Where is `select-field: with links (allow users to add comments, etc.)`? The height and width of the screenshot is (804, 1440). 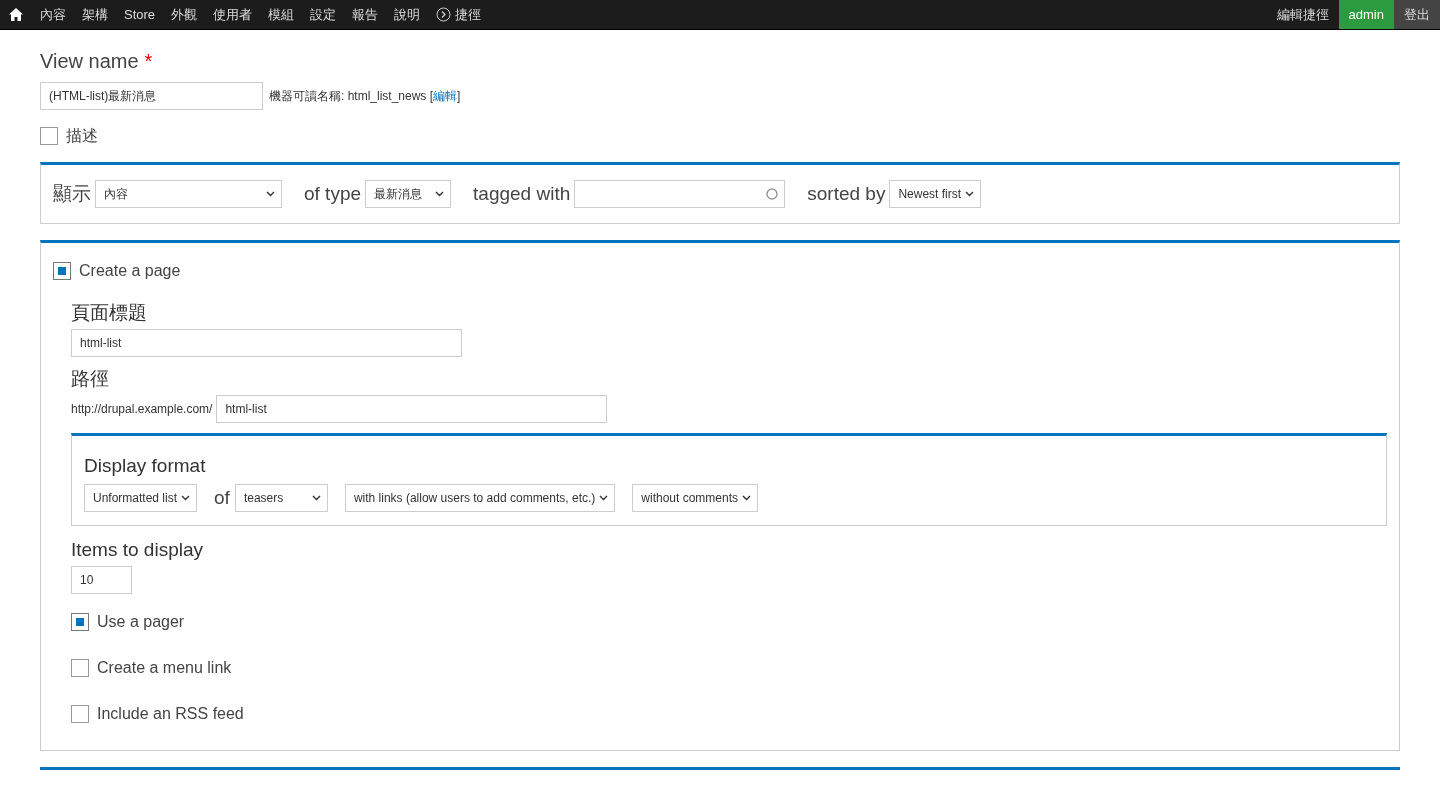
select-field: with links (allow users to add comments, etc.) is located at coordinates (480, 498).